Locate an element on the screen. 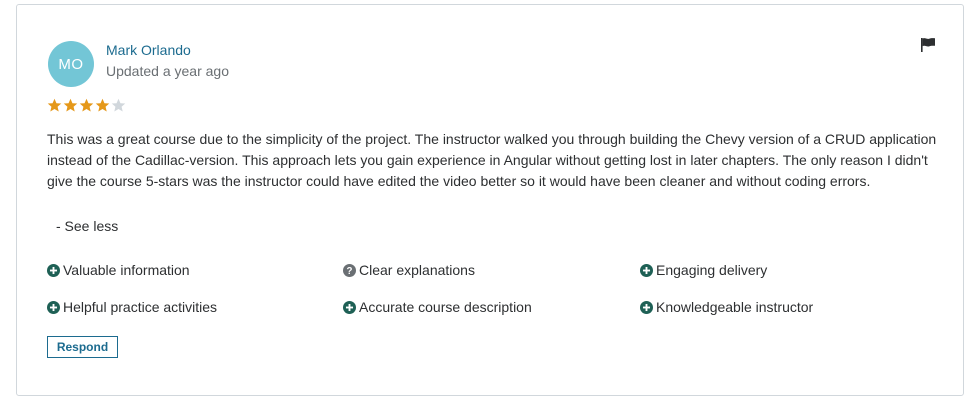 This screenshot has width=980, height=410. see-less-link: - See less is located at coordinates (87, 226).